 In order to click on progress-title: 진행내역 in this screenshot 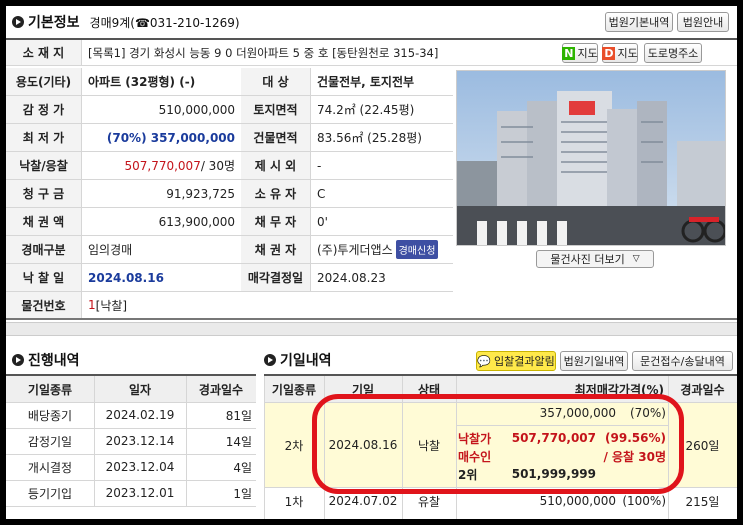, I will do `click(46, 360)`.